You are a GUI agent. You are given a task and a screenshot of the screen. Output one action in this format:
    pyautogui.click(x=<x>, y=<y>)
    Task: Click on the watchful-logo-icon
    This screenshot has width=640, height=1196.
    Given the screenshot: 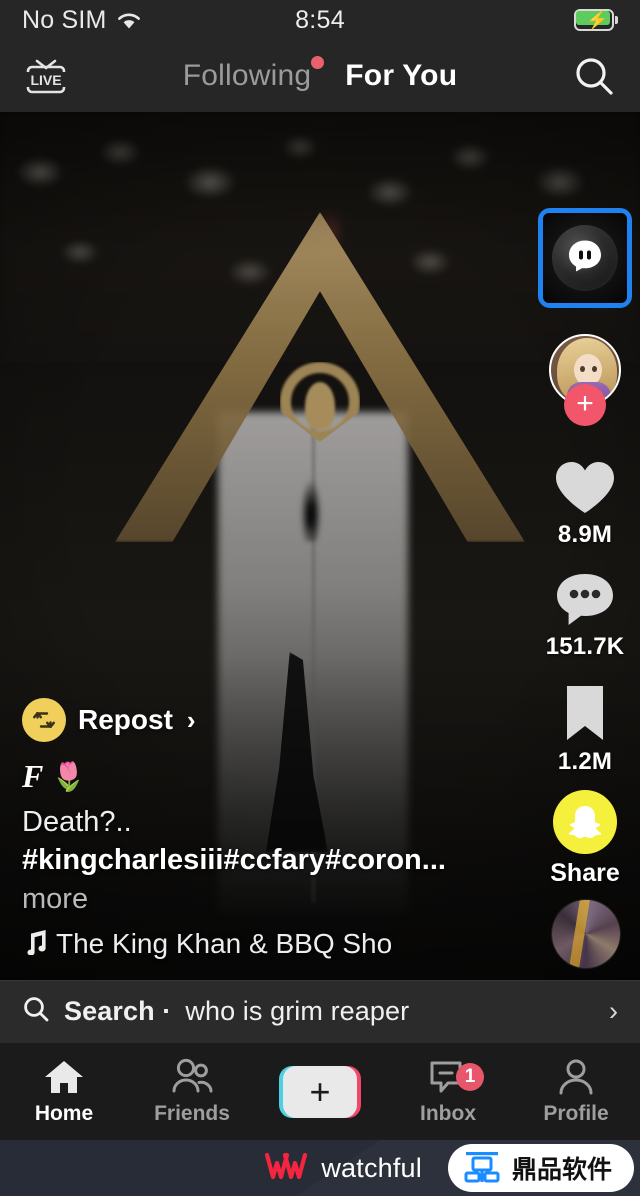 What is the action you would take?
    pyautogui.click(x=286, y=1168)
    